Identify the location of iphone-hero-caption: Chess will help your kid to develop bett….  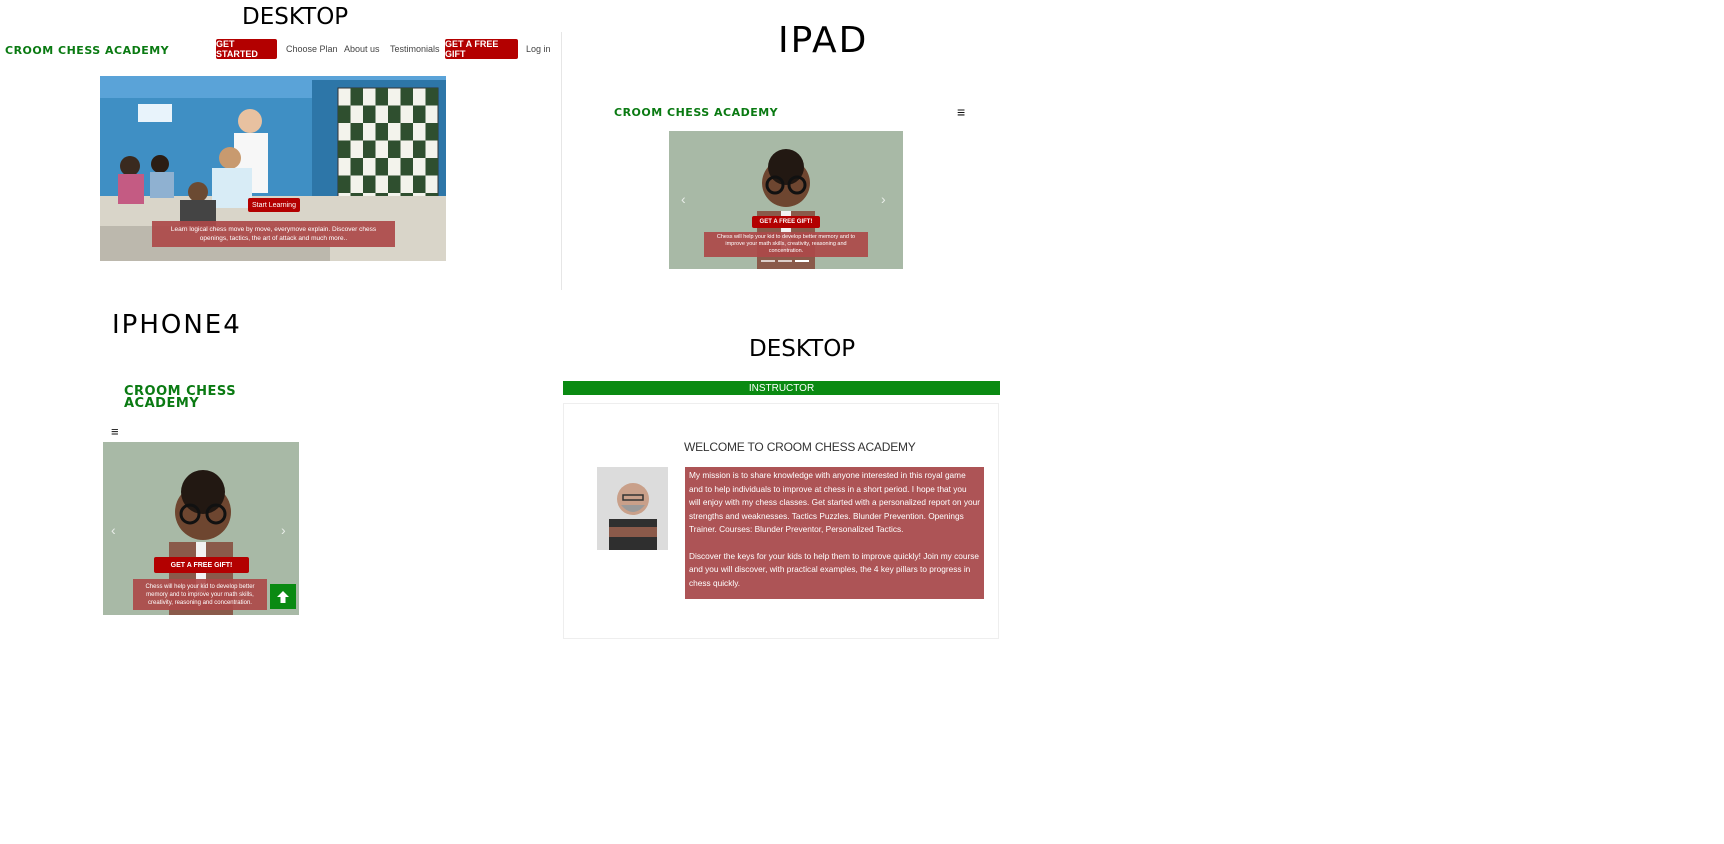
(200, 594).